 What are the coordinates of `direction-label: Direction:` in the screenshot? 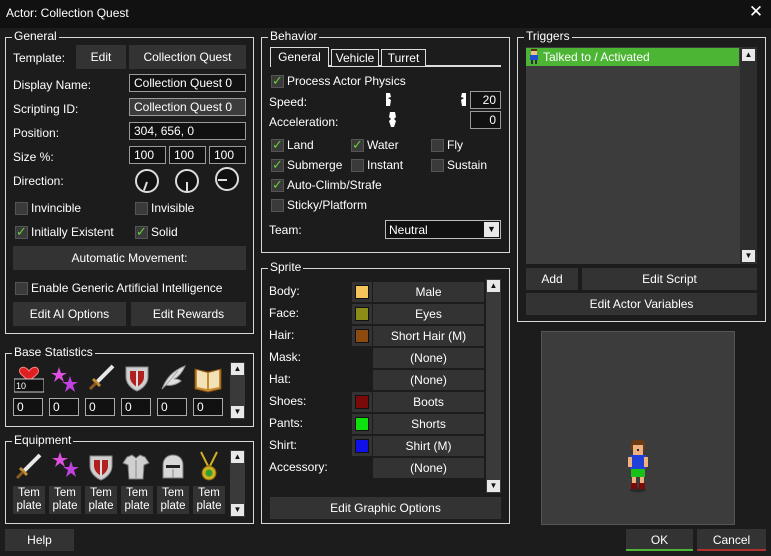 It's located at (38, 181).